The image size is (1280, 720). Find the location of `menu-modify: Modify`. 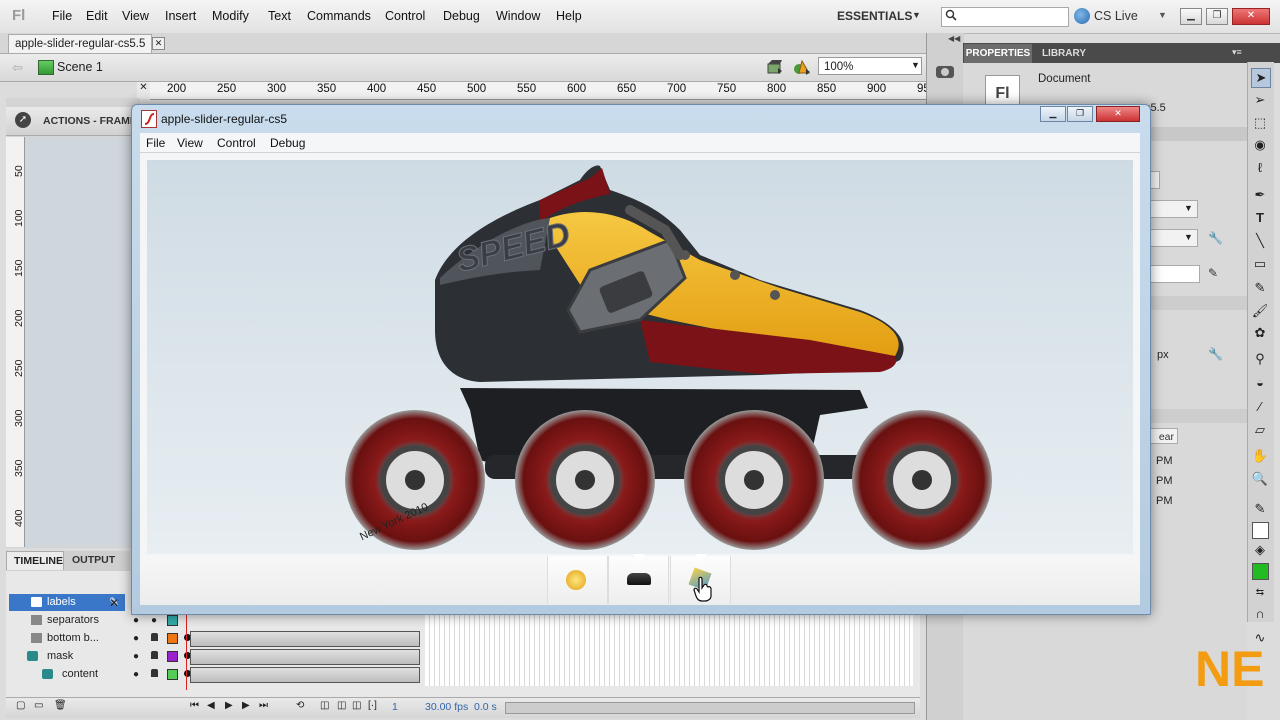

menu-modify: Modify is located at coordinates (230, 16).